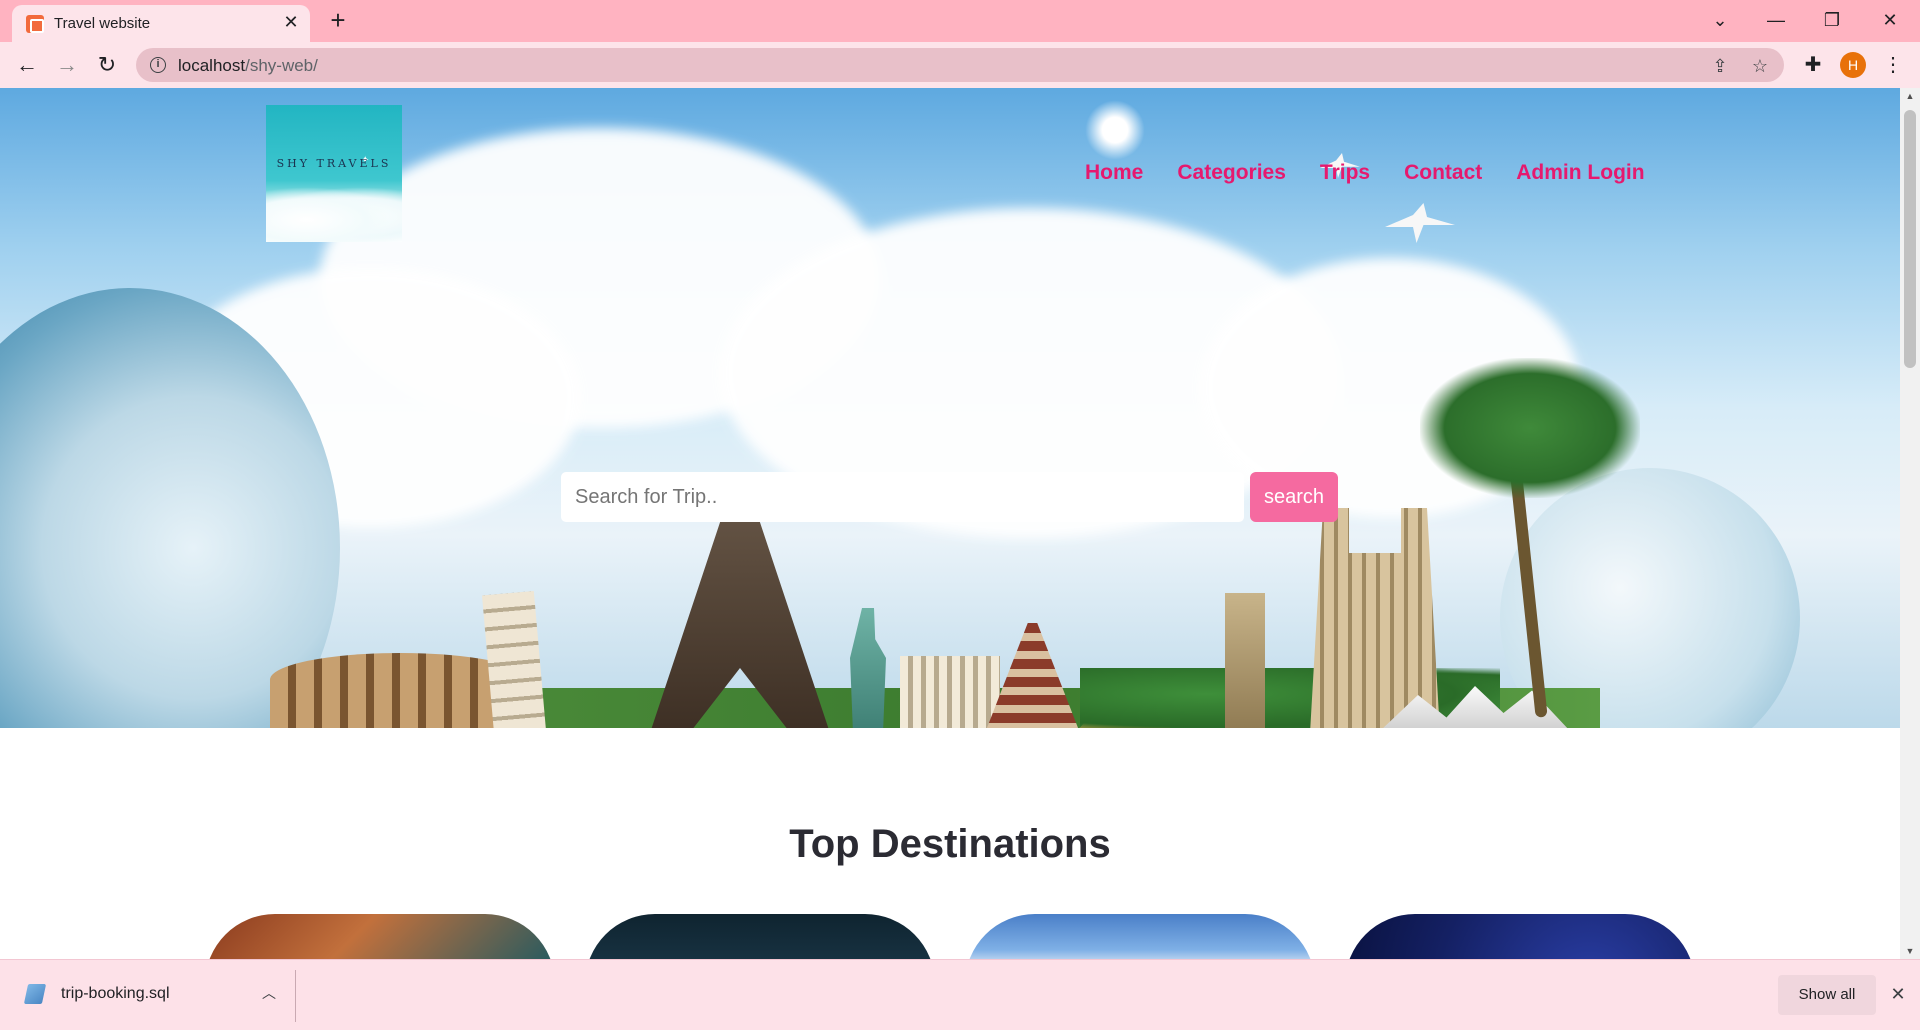 The image size is (1920, 1030). I want to click on reload-button-icon: ↻, so click(107, 65).